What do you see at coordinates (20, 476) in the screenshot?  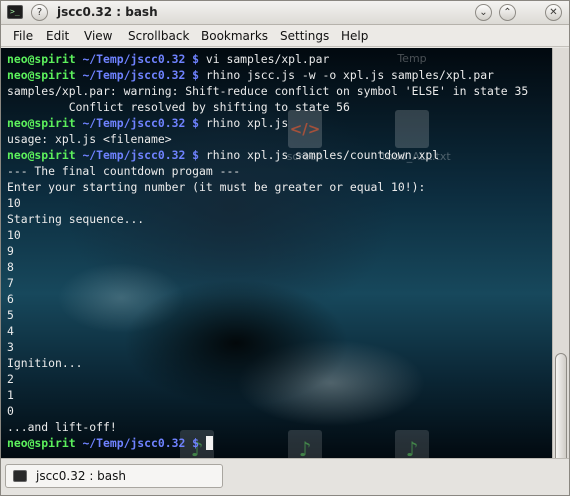 I see `terminal-icon` at bounding box center [20, 476].